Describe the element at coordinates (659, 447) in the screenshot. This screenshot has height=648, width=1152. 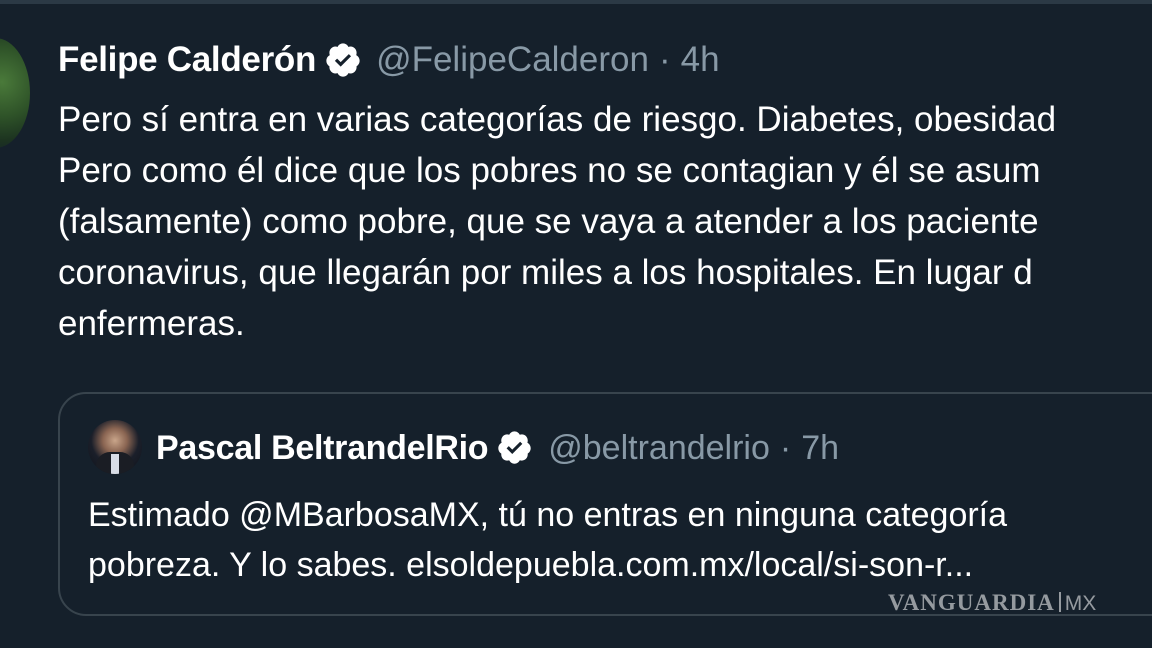
I see `quoted-author-handle: @beltrandelrio` at that location.